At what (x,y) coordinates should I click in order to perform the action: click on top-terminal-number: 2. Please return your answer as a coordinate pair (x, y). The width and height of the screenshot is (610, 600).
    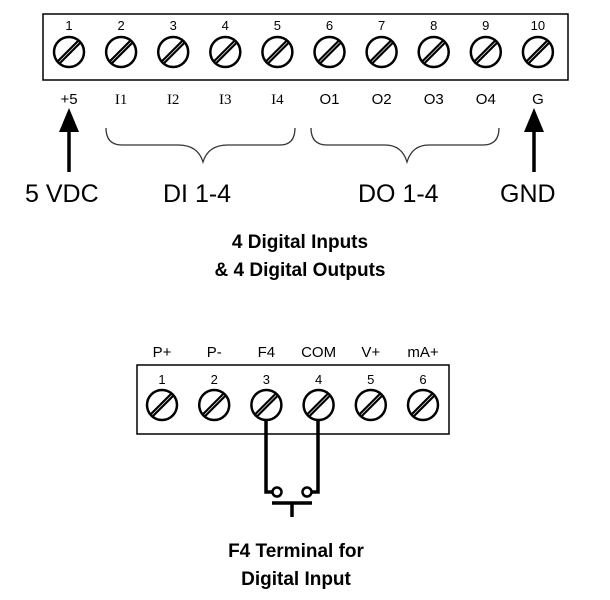
    Looking at the image, I should click on (120, 25).